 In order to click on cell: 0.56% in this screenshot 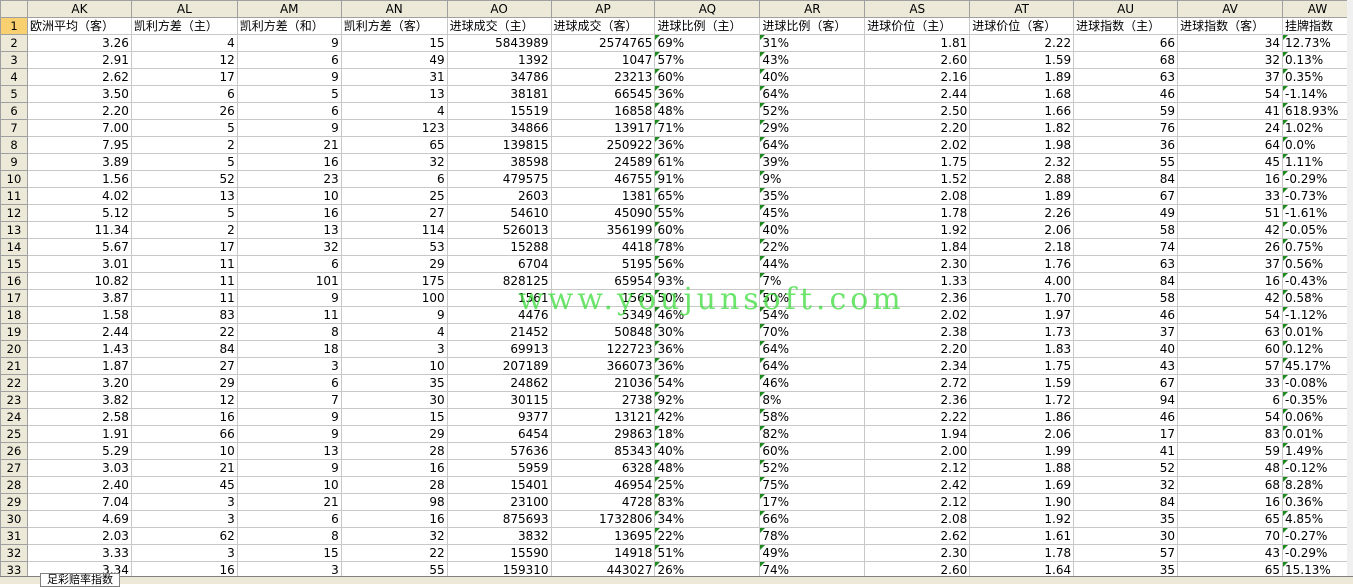, I will do `click(1317, 264)`.